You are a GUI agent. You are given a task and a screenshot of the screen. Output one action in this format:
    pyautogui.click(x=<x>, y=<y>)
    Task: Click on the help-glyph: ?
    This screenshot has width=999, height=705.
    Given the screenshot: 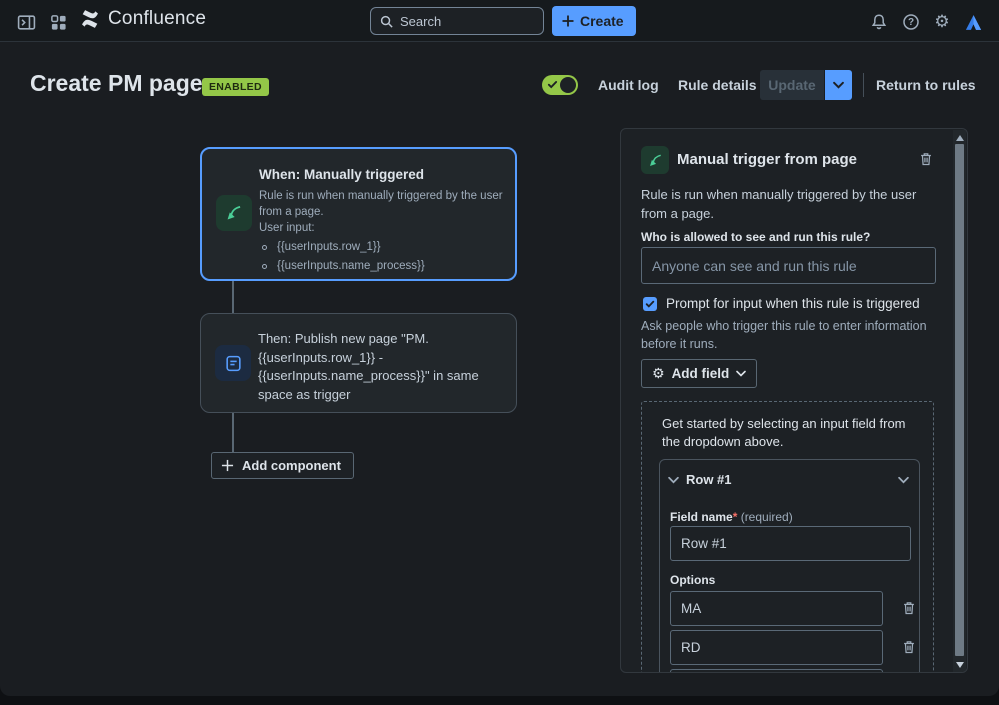 What is the action you would take?
    pyautogui.click(x=911, y=22)
    